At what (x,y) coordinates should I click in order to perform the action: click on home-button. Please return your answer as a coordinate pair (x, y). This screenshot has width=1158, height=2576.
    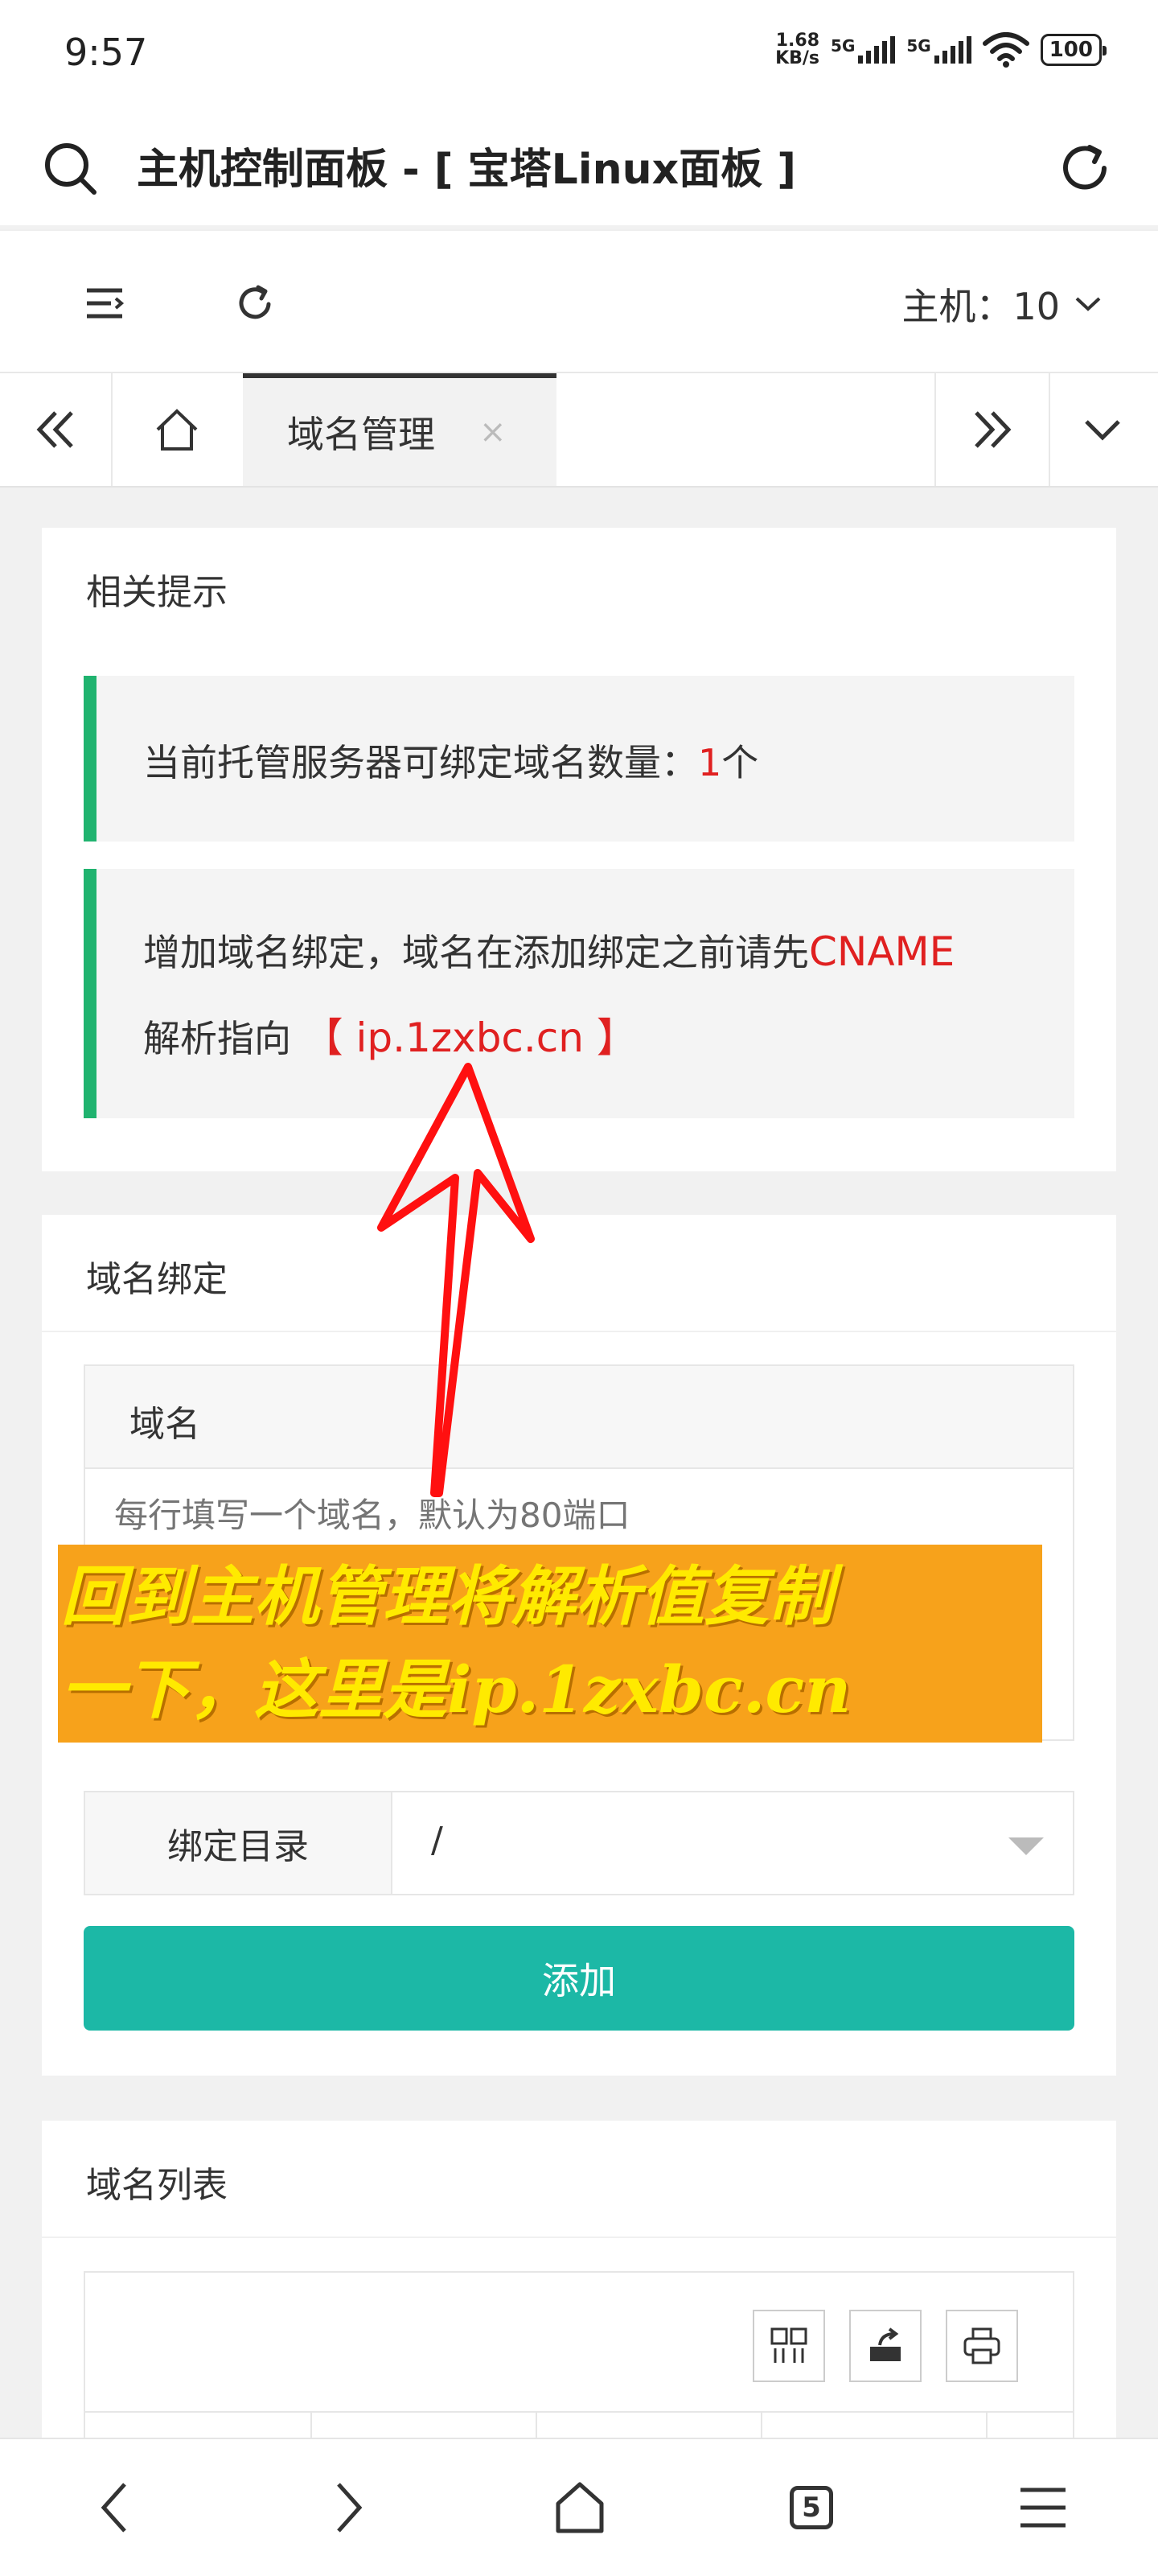
    Looking at the image, I should click on (580, 2507).